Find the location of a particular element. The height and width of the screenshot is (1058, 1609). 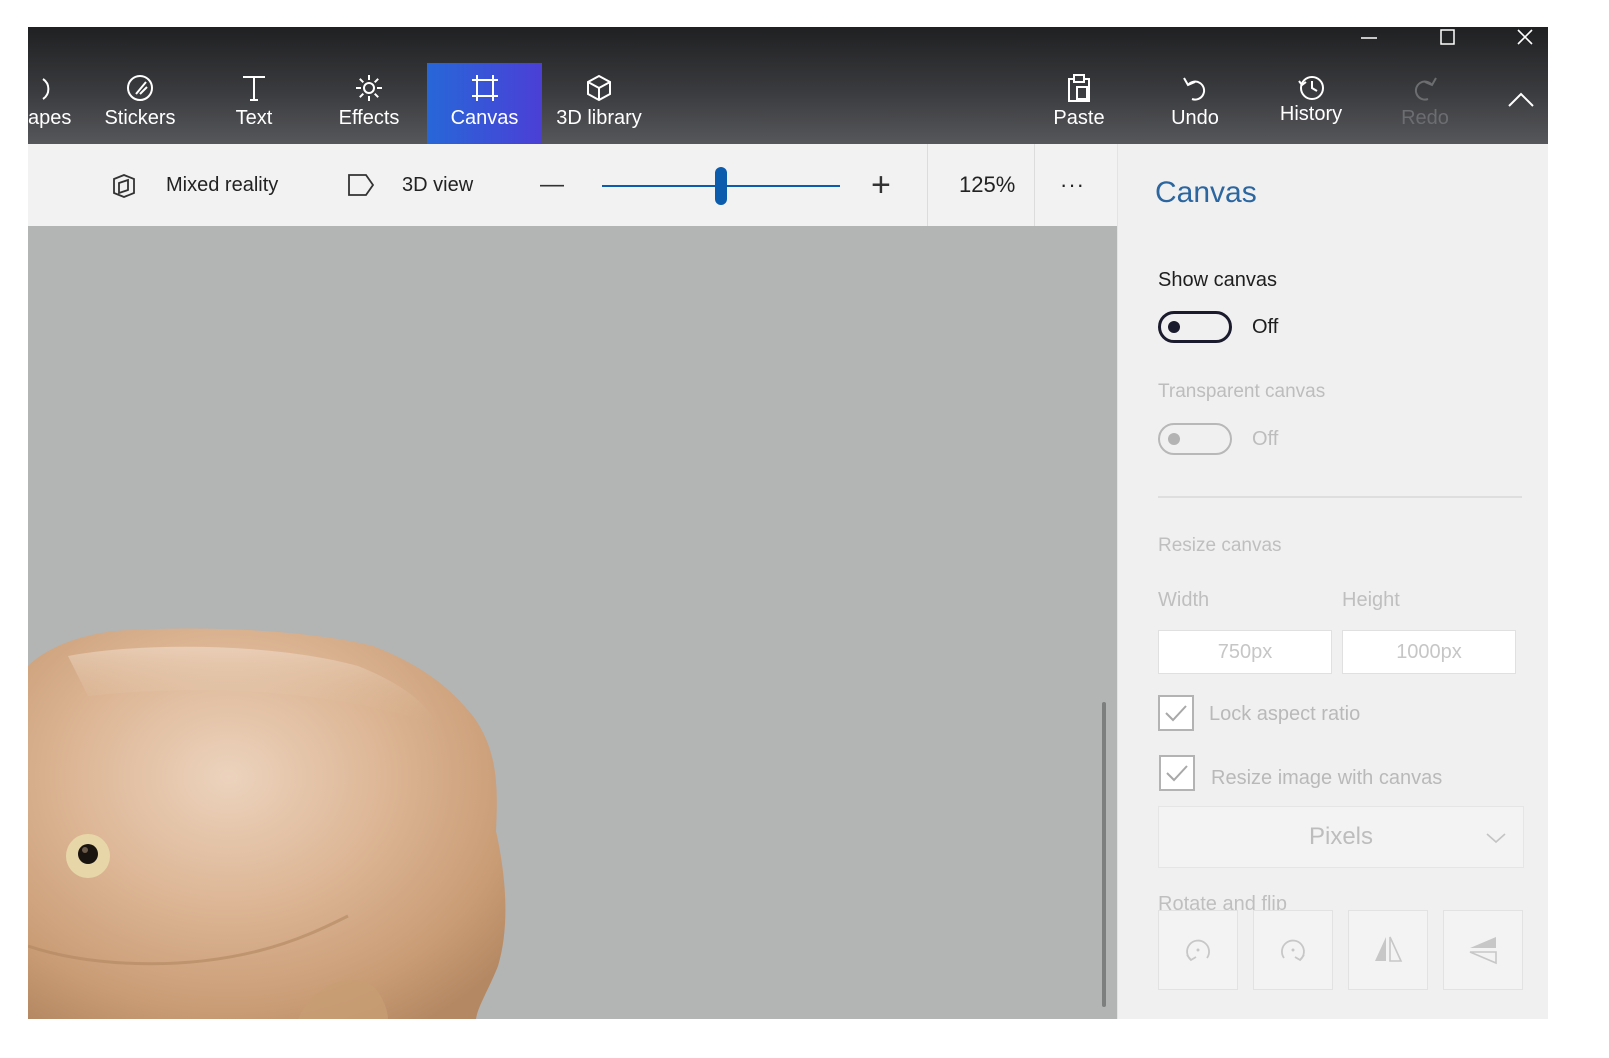

flip-horizontal-button is located at coordinates (1388, 950).